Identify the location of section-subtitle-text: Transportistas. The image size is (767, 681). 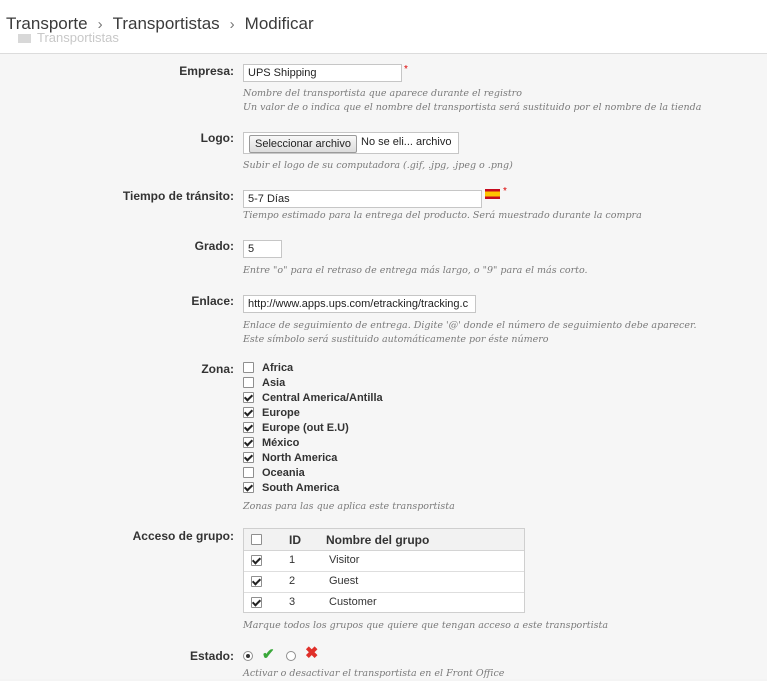
(78, 37).